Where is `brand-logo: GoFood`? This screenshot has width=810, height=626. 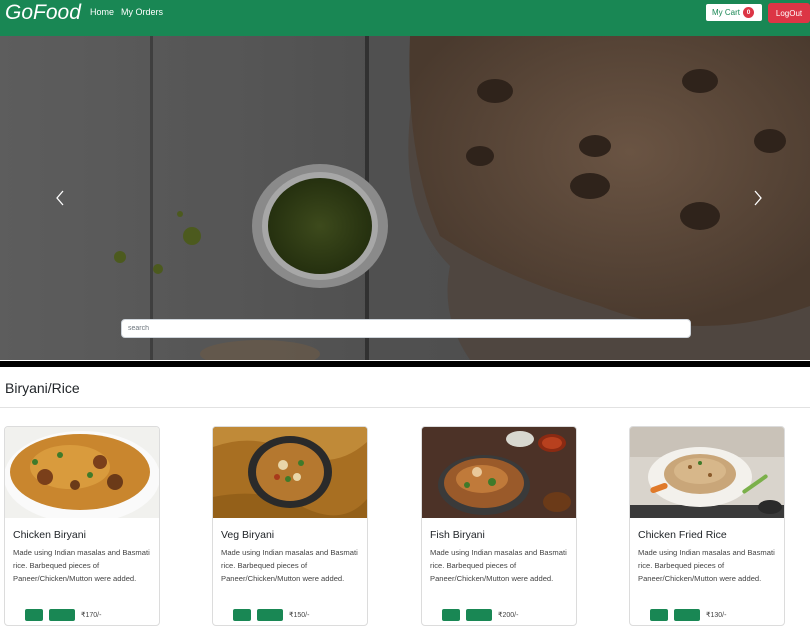 brand-logo: GoFood is located at coordinates (43, 13).